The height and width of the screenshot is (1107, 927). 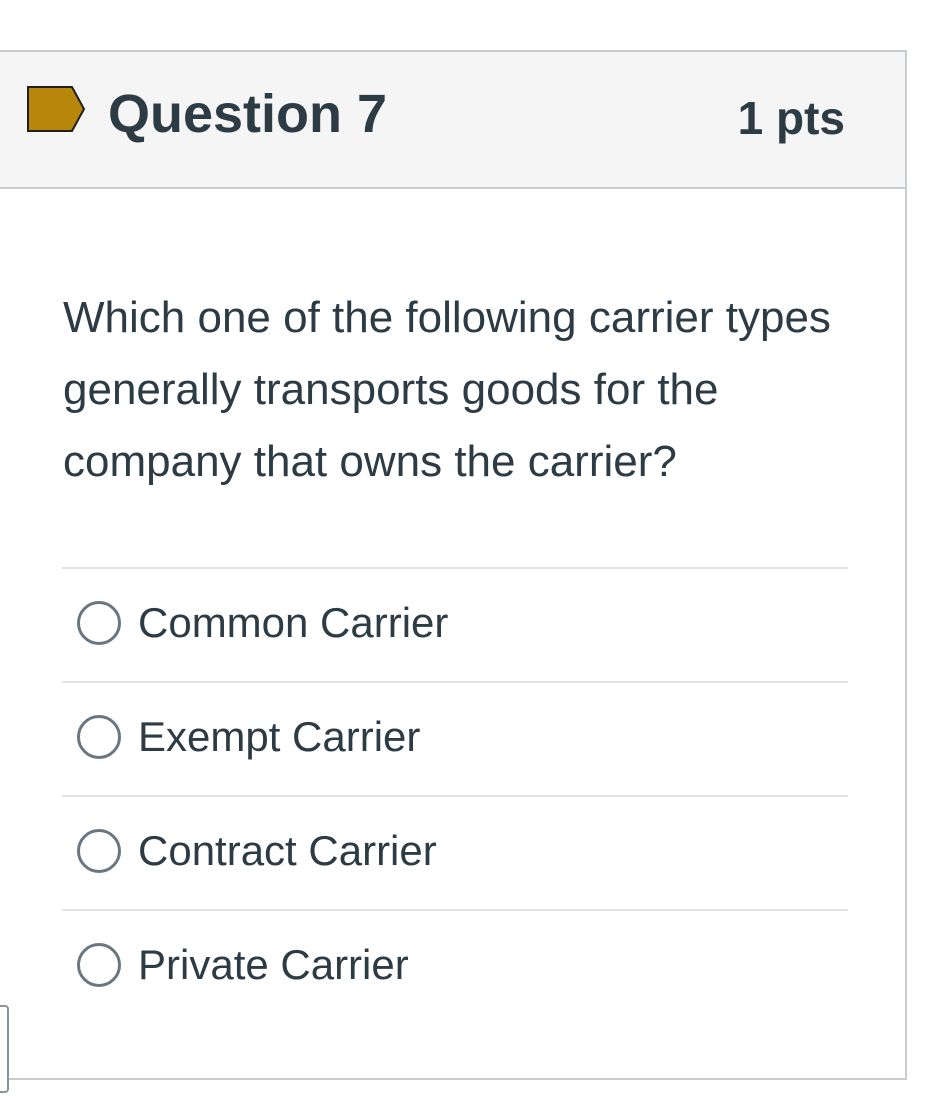 I want to click on answer-label: Contract Carrier, so click(x=287, y=851).